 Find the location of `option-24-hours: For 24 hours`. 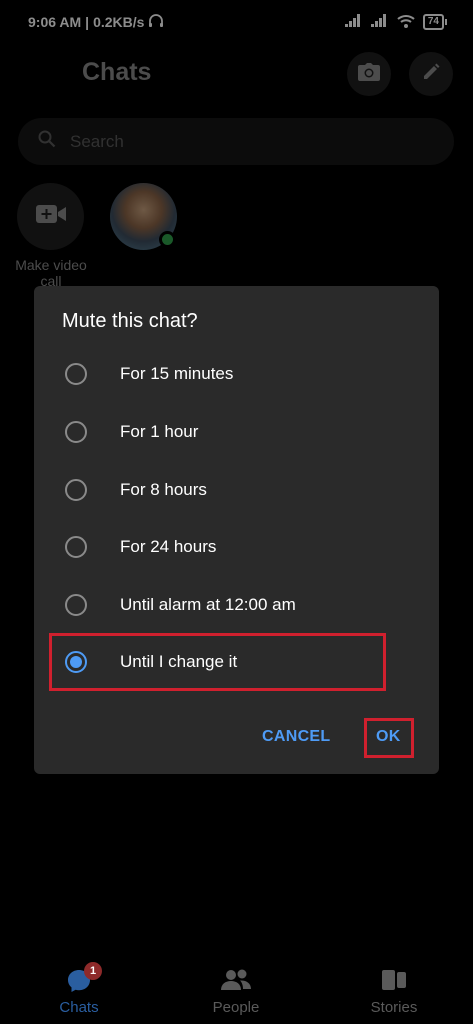

option-24-hours: For 24 hours is located at coordinates (236, 547).